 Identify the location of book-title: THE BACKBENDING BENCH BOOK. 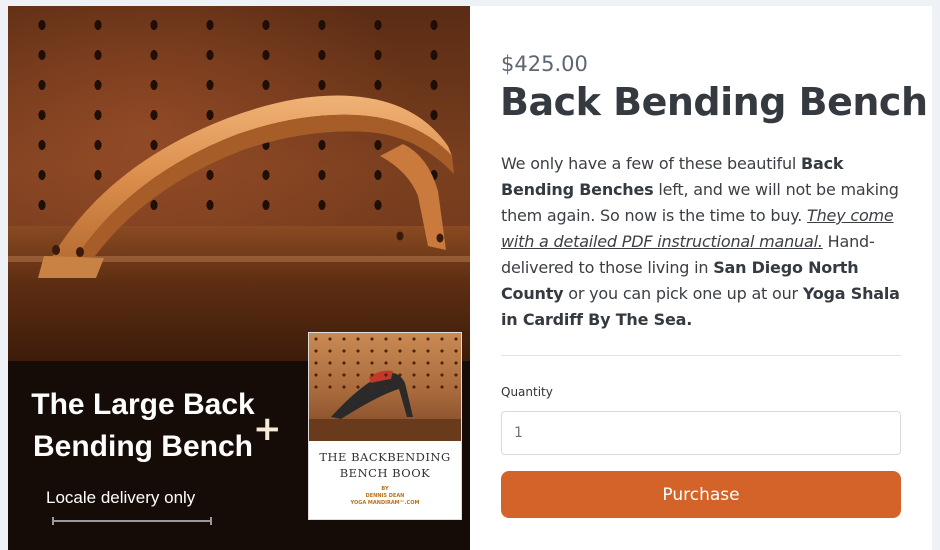
(385, 465).